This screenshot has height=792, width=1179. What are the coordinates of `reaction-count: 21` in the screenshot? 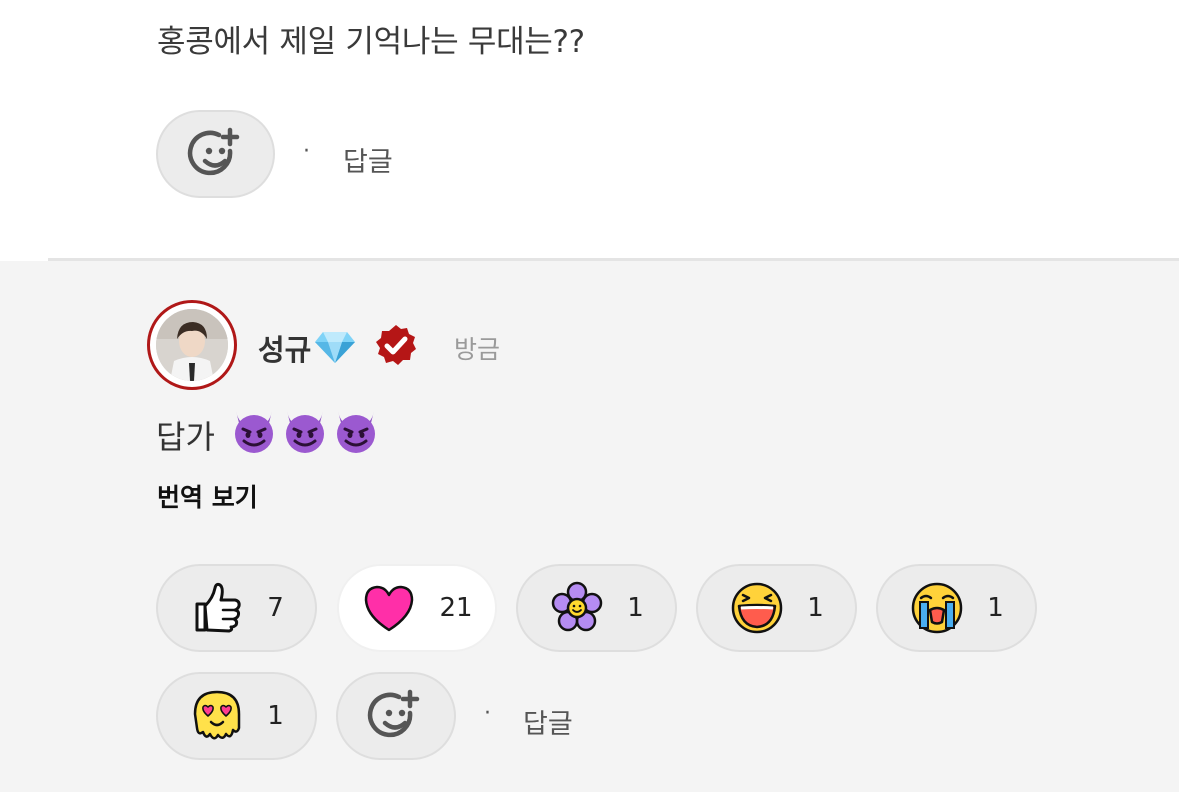 It's located at (456, 608).